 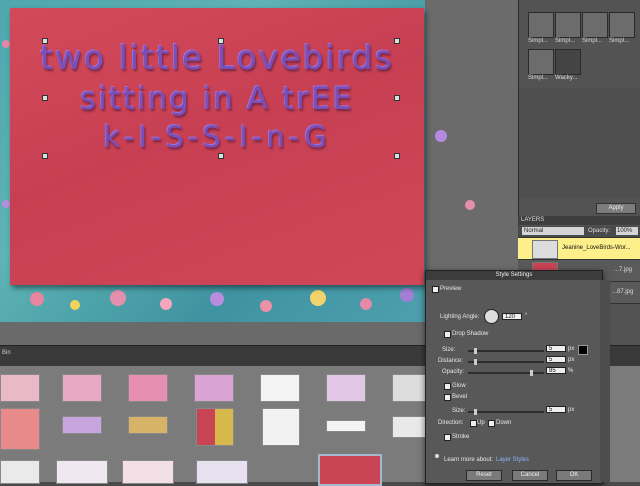 I want to click on opacity-unit: %, so click(x=571, y=371).